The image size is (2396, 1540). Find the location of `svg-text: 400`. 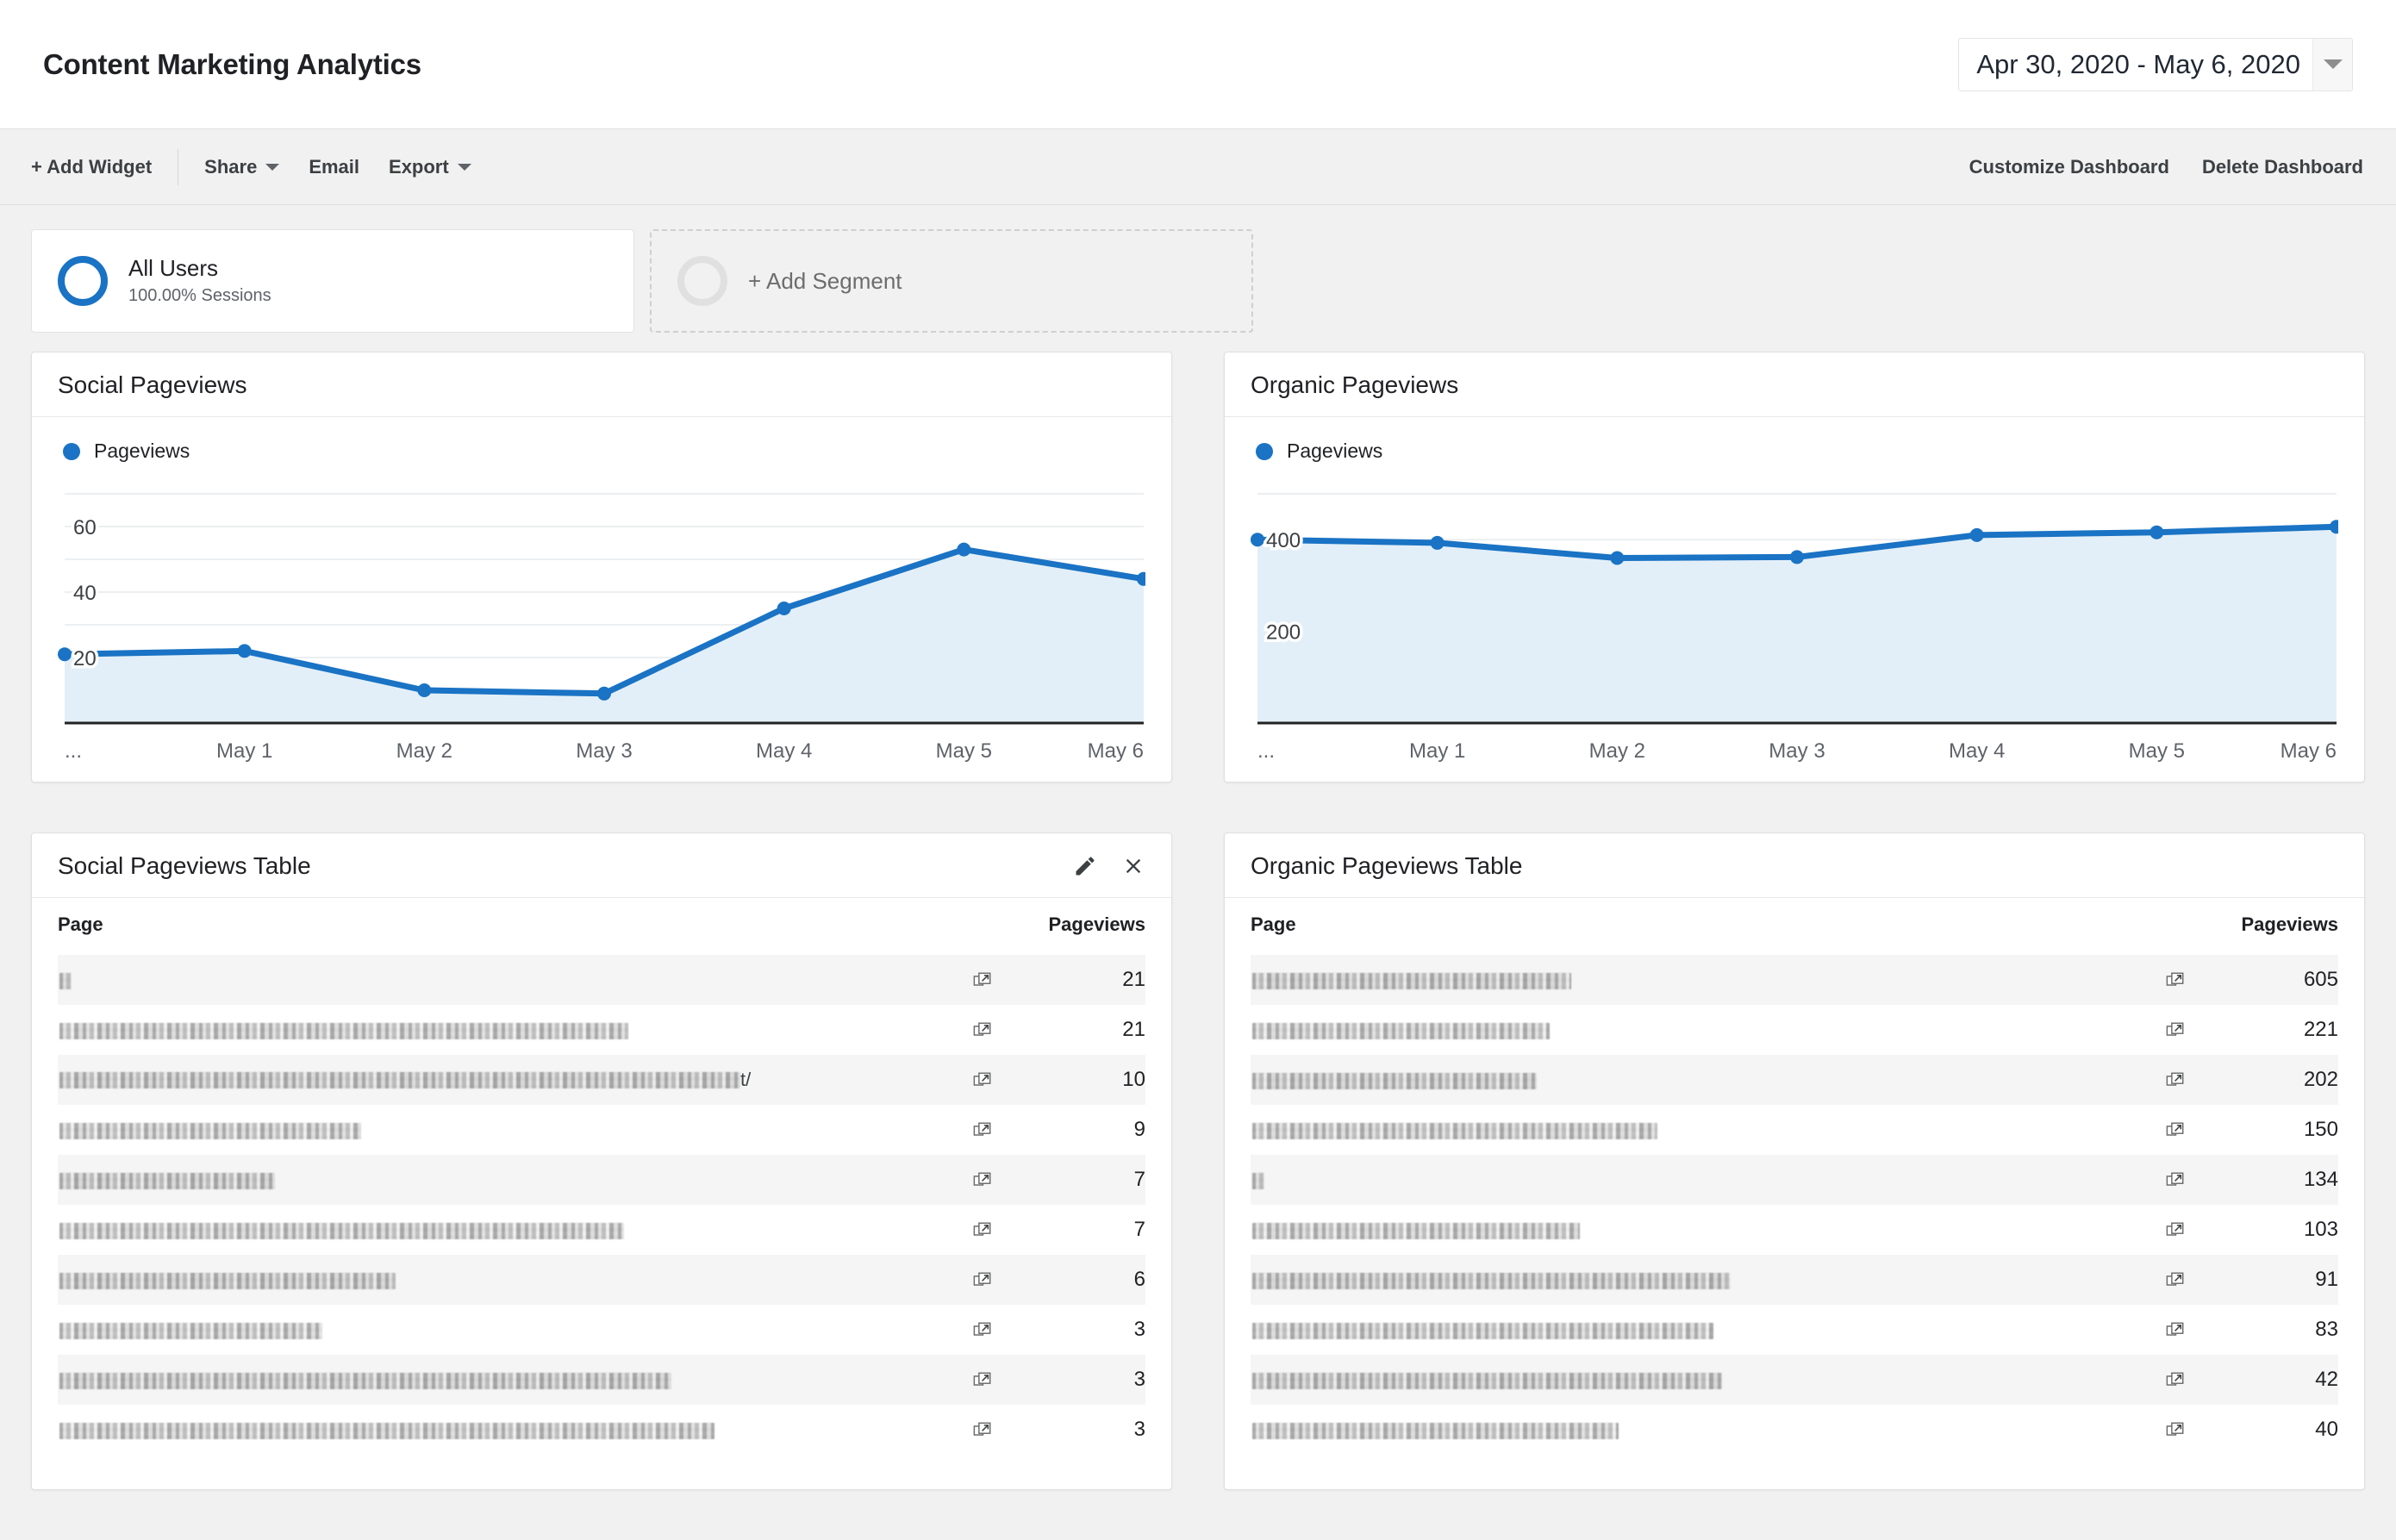

svg-text: 400 is located at coordinates (1283, 540).